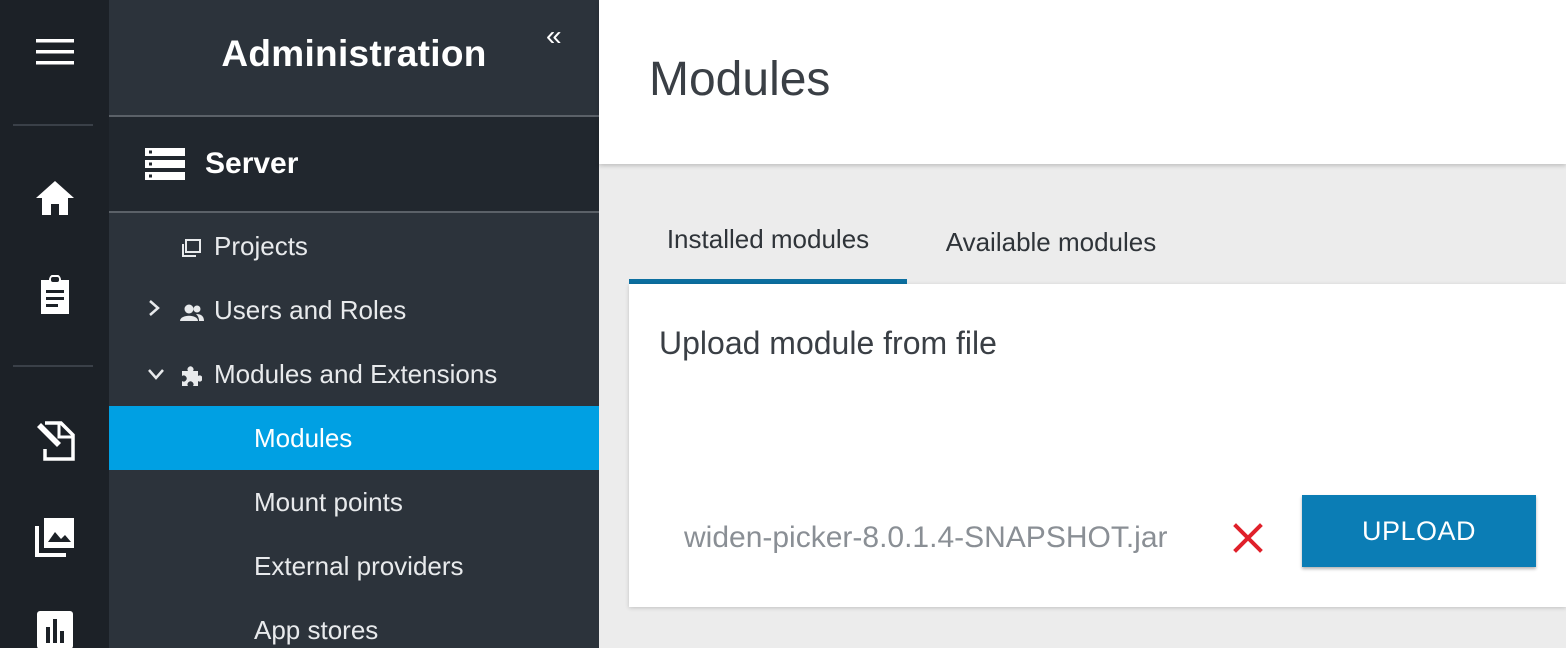  I want to click on sidebar-item-users-and-roles: Users and Roles, so click(354, 310).